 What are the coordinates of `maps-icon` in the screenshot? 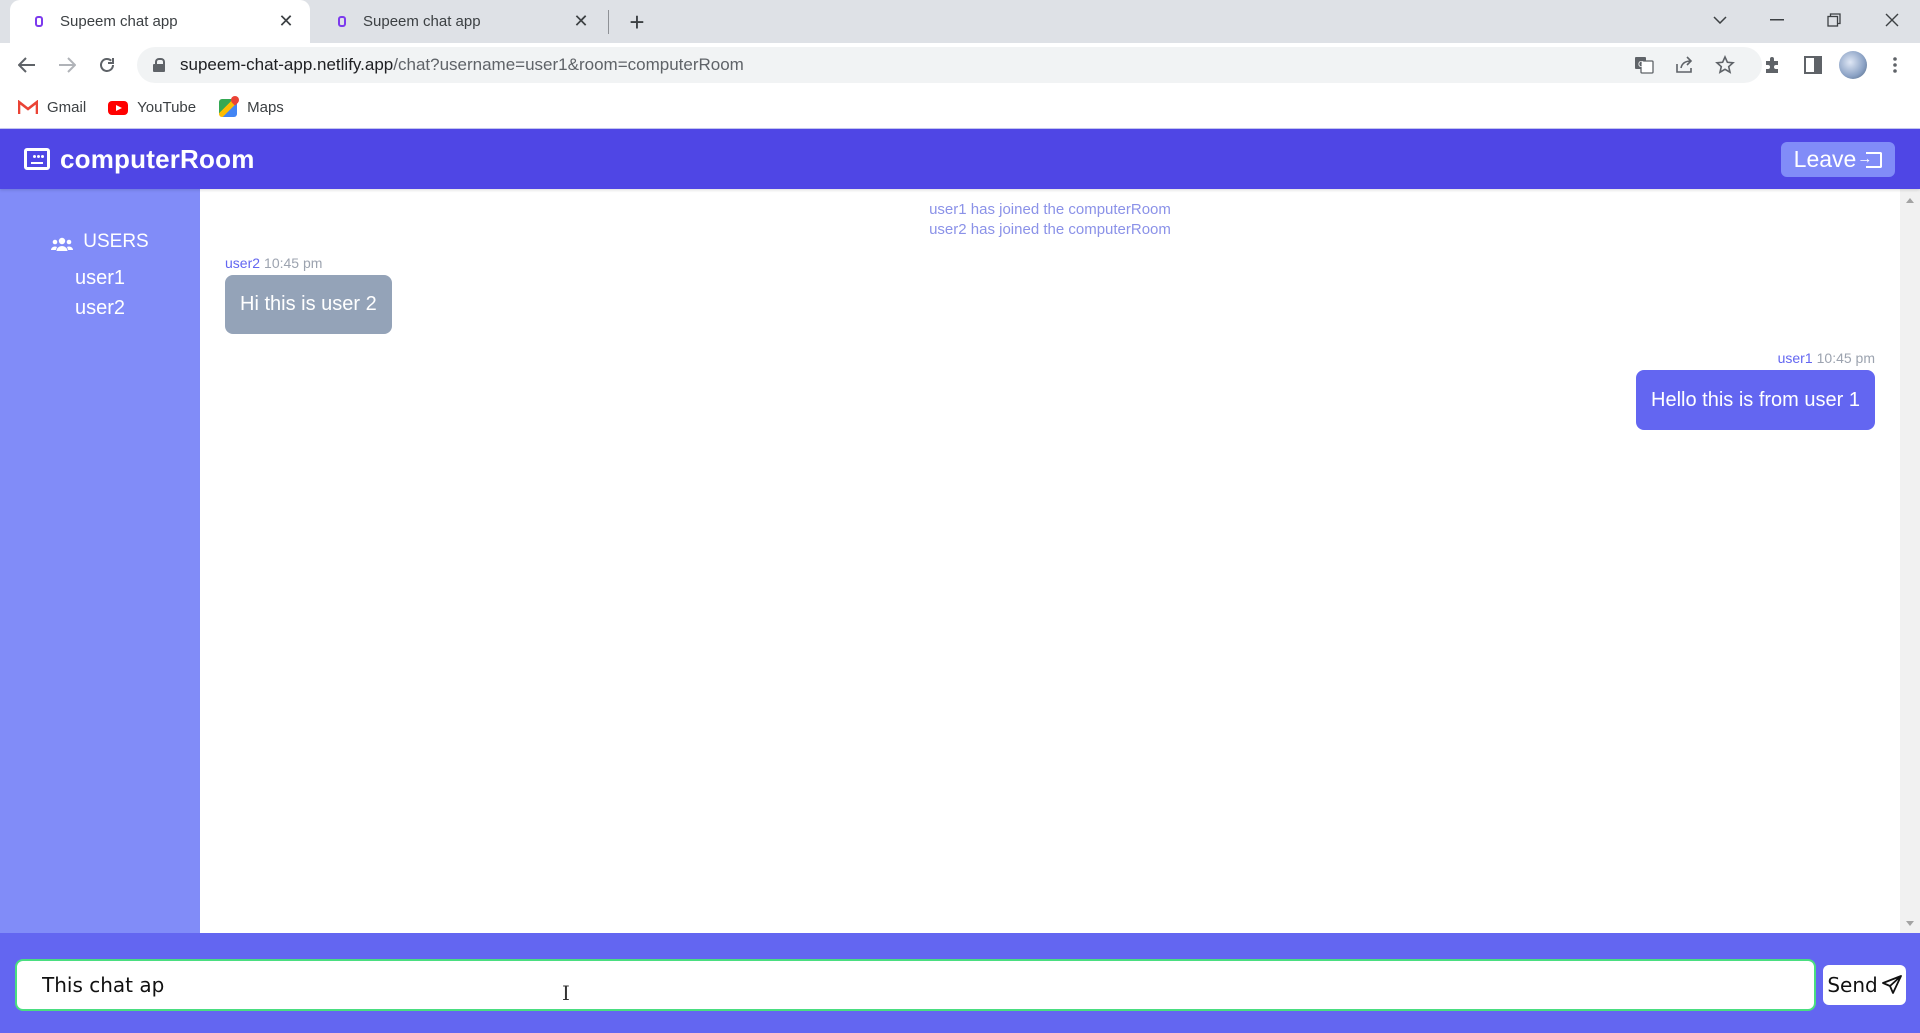 It's located at (228, 107).